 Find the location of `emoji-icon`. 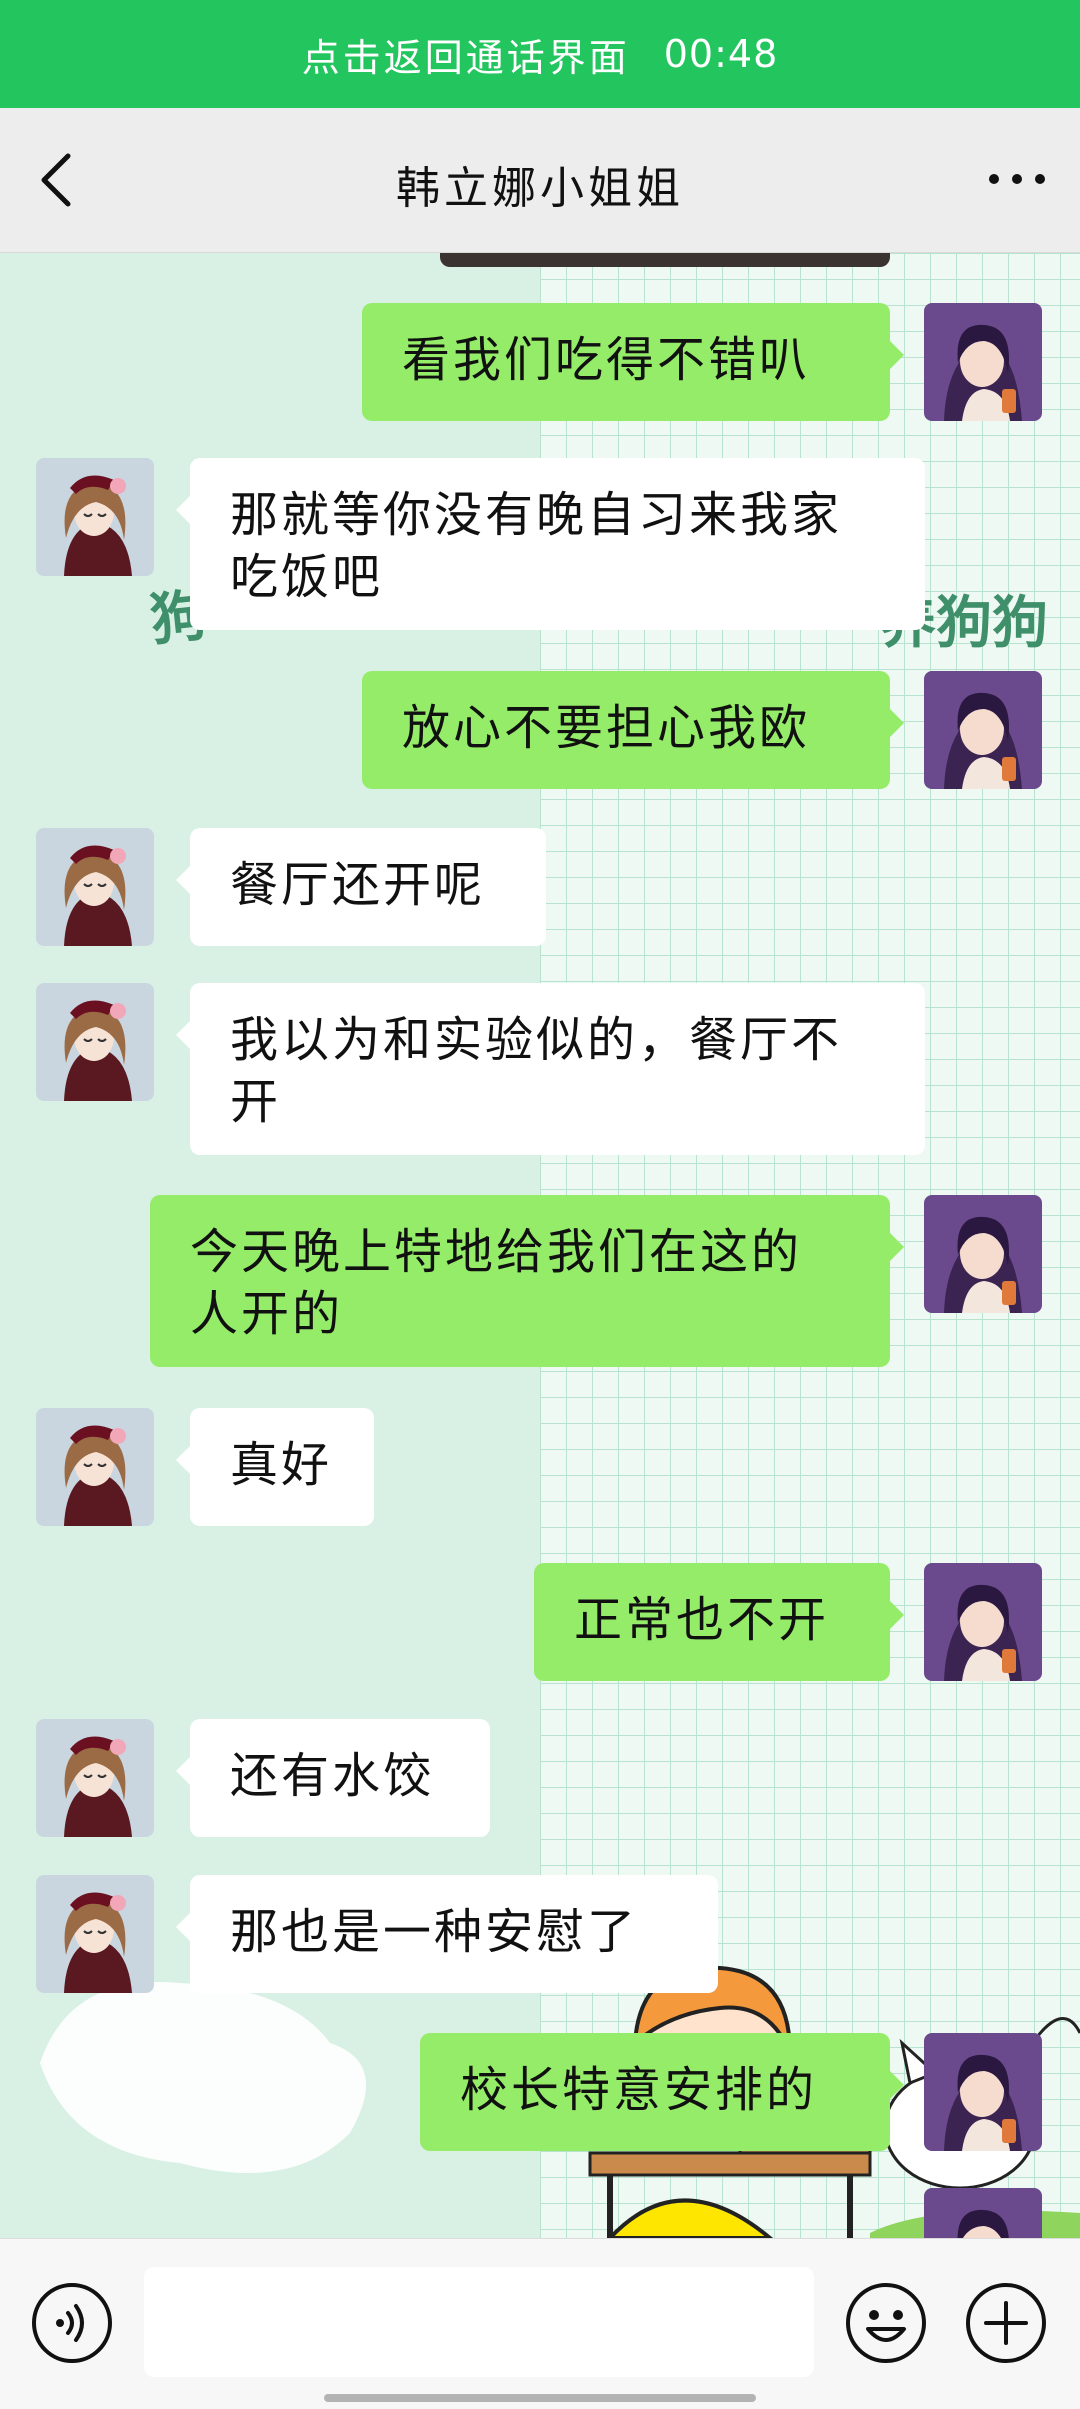

emoji-icon is located at coordinates (886, 2323).